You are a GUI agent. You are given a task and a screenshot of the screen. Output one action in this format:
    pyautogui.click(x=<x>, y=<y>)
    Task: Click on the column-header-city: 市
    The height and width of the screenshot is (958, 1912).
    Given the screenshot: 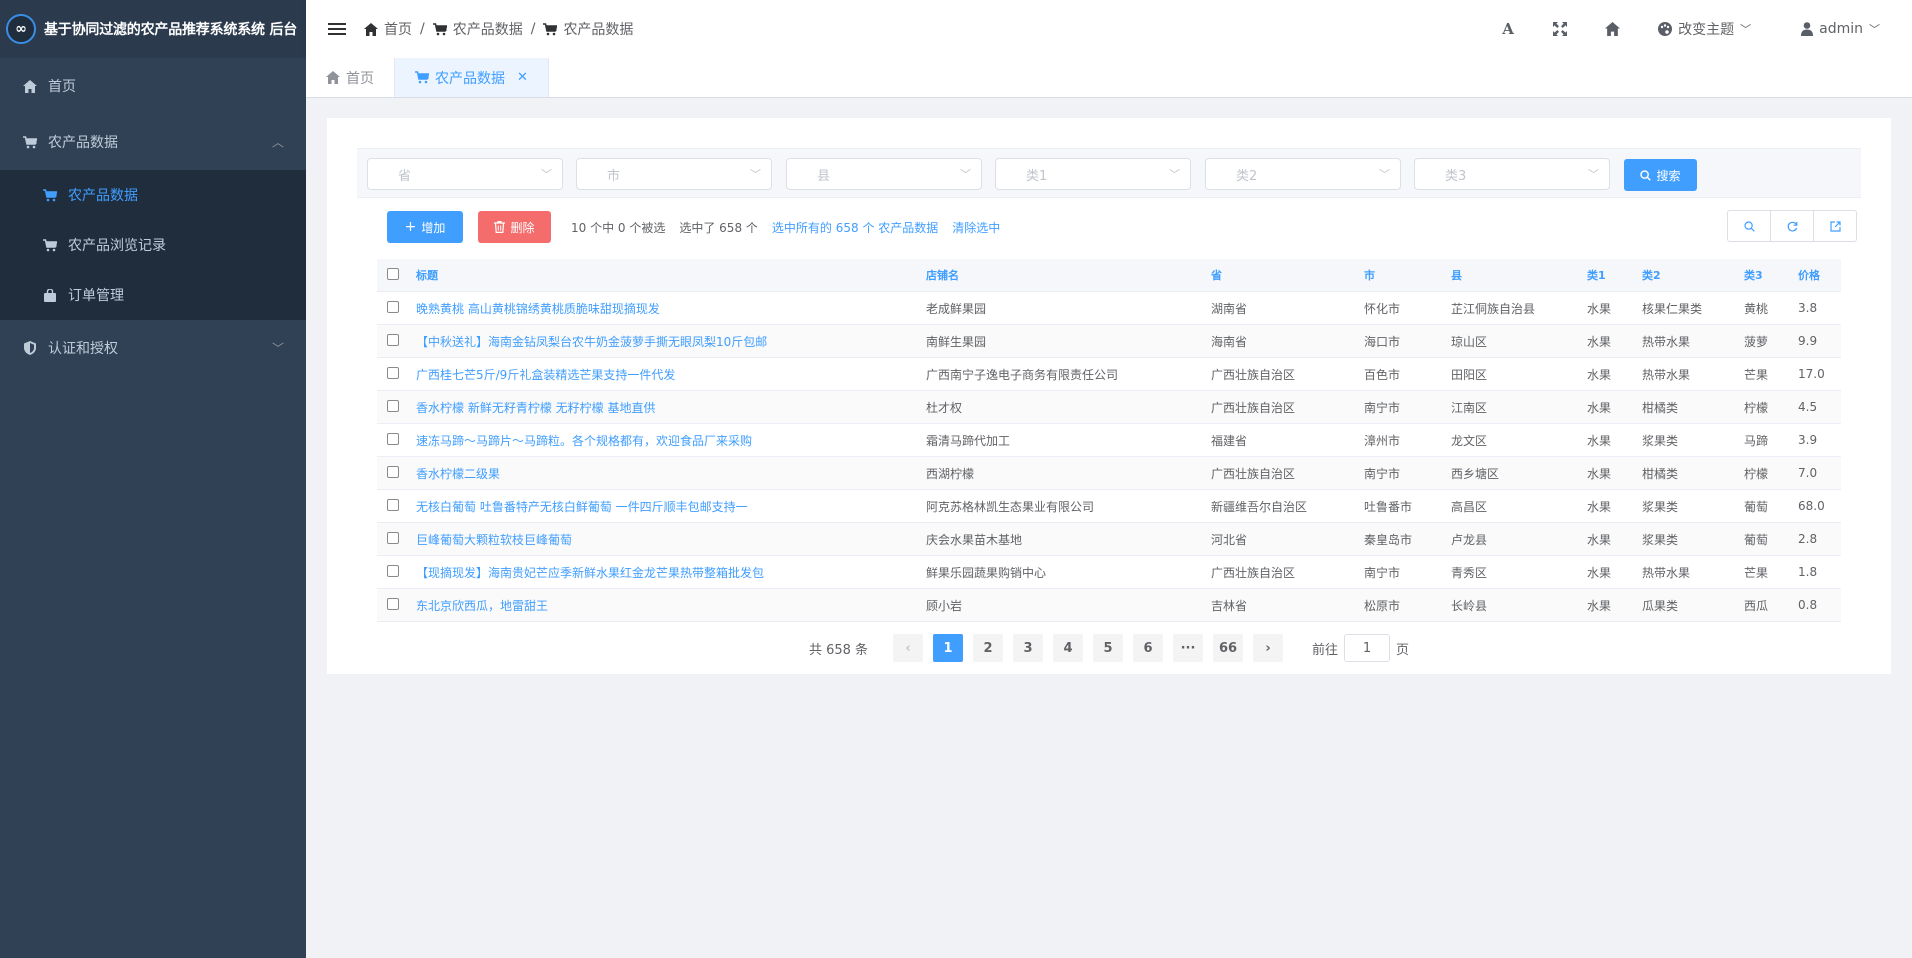 What is the action you would take?
    pyautogui.click(x=1407, y=275)
    